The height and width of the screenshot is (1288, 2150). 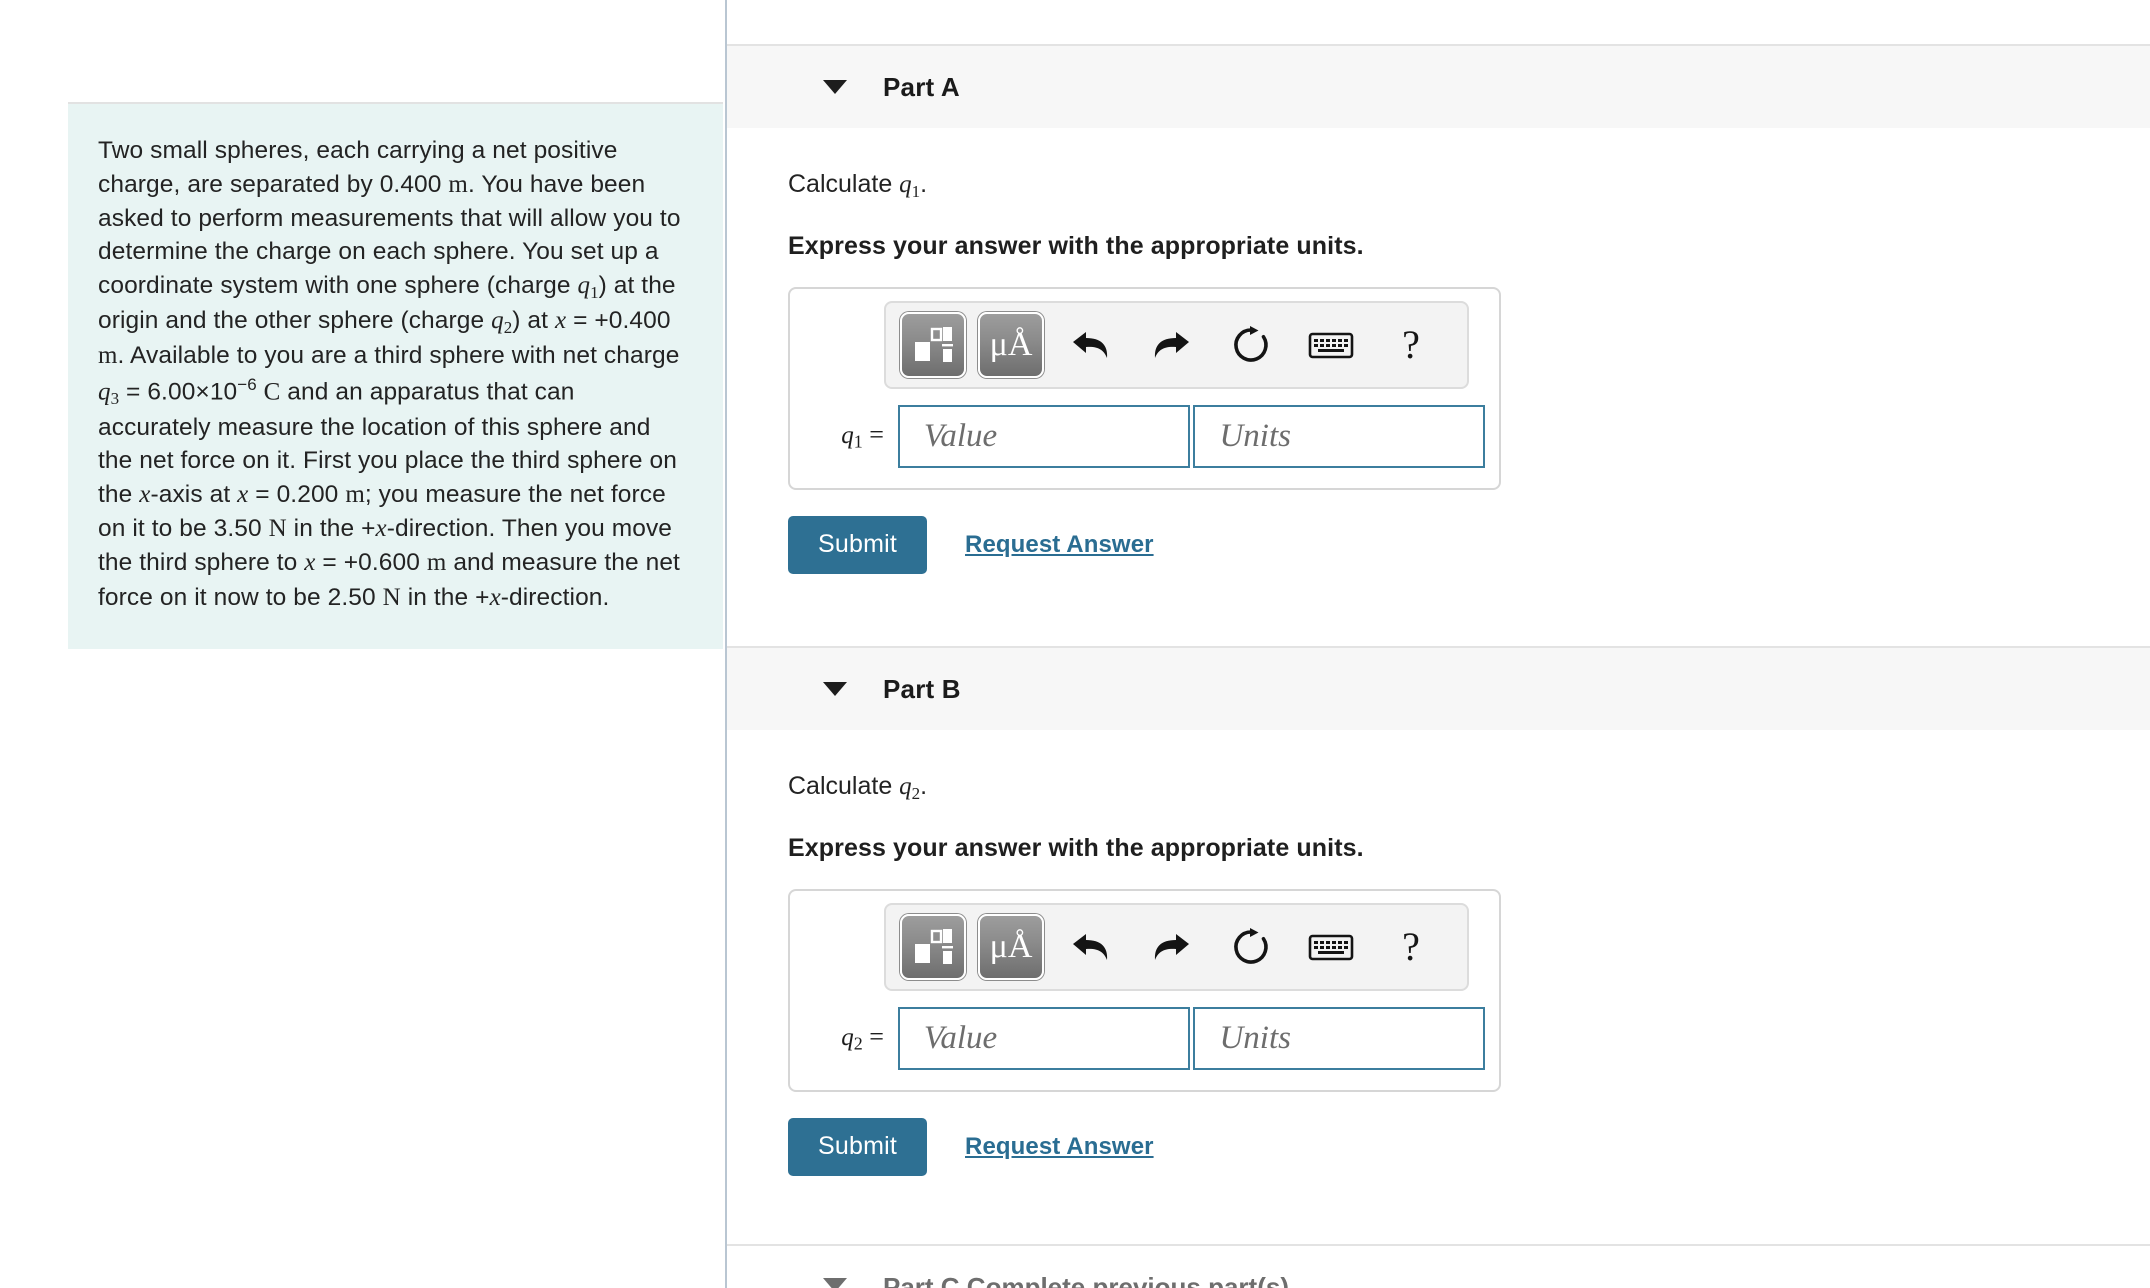 What do you see at coordinates (594, 292) in the screenshot?
I see `problem-variable-subscript: 1` at bounding box center [594, 292].